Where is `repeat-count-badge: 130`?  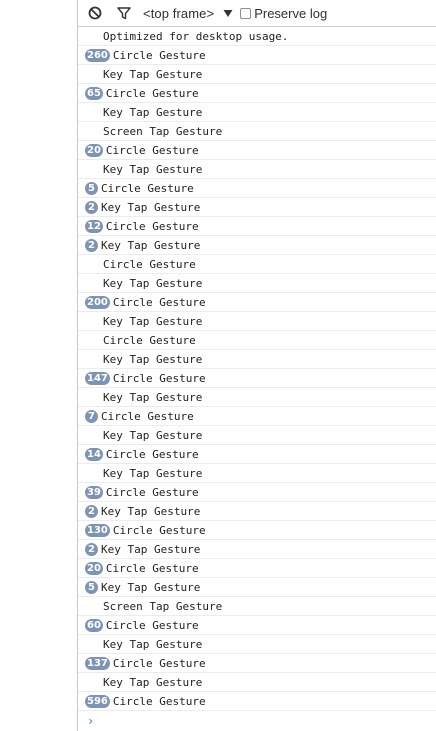
repeat-count-badge: 130 is located at coordinates (97, 530).